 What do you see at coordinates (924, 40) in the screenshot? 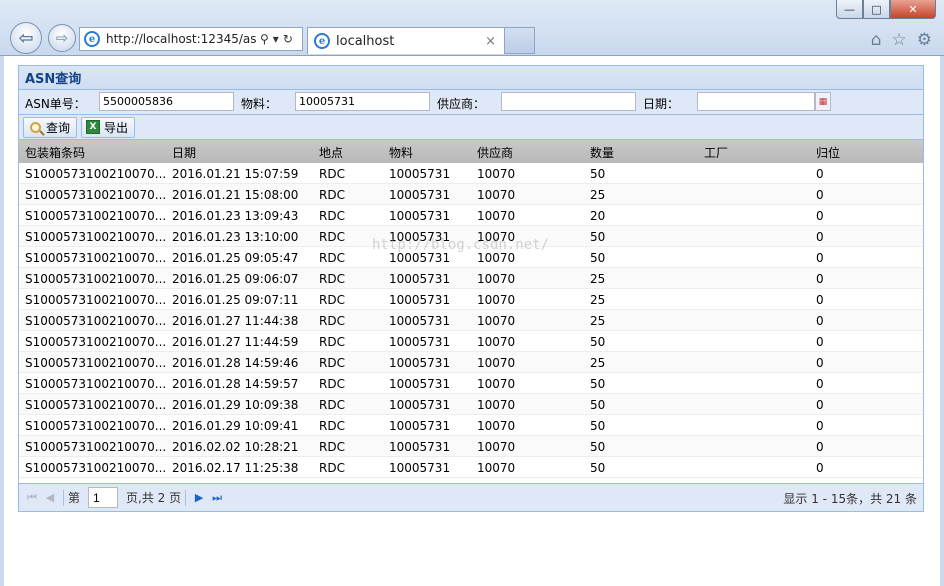
I see `gear-icon: ⚙` at bounding box center [924, 40].